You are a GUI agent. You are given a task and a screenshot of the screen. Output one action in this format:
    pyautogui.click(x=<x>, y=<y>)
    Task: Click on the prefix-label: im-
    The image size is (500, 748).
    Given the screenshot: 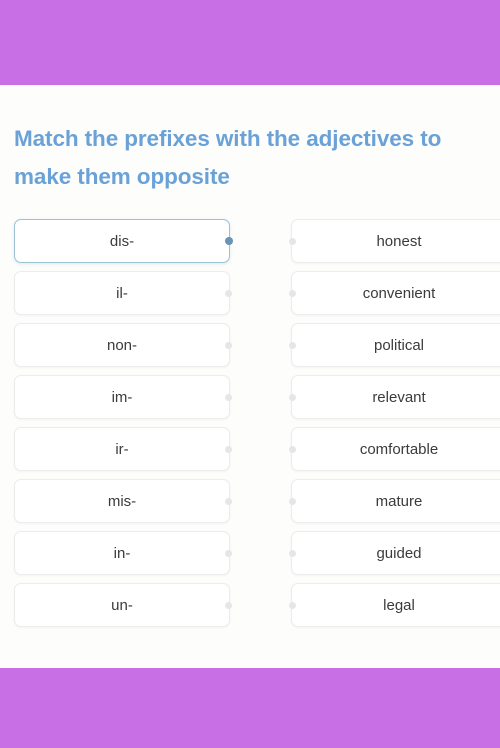 What is the action you would take?
    pyautogui.click(x=122, y=397)
    